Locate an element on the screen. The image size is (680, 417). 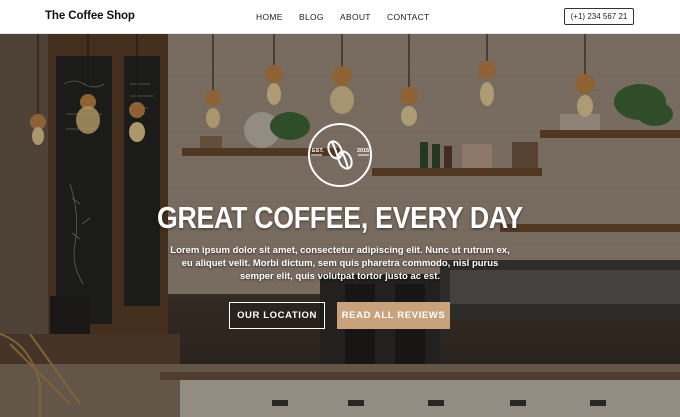
nav-link-contact: CONTACT is located at coordinates (408, 17).